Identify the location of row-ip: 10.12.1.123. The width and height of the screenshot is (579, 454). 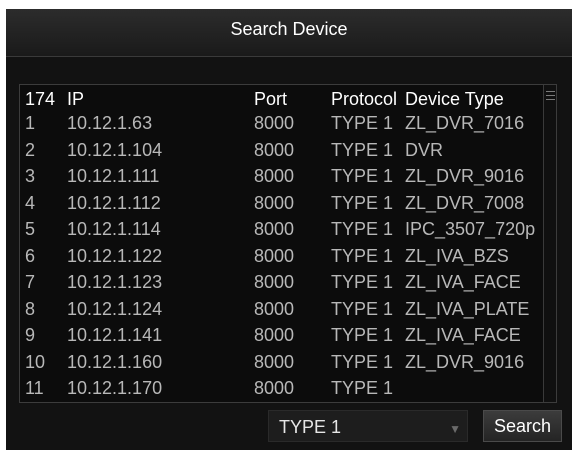
(115, 282).